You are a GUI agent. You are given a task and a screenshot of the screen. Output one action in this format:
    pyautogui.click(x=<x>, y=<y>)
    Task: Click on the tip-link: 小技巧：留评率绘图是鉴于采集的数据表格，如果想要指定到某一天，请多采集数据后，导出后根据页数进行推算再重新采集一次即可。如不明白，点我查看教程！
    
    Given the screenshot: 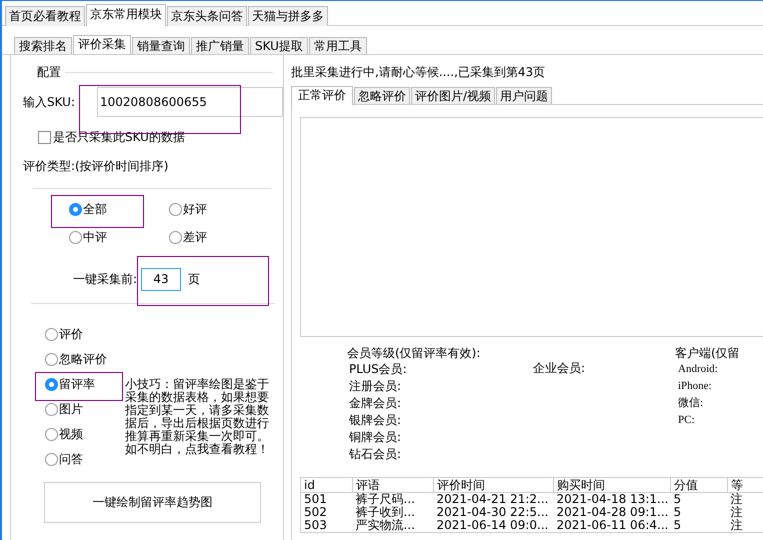 What is the action you would take?
    pyautogui.click(x=198, y=423)
    